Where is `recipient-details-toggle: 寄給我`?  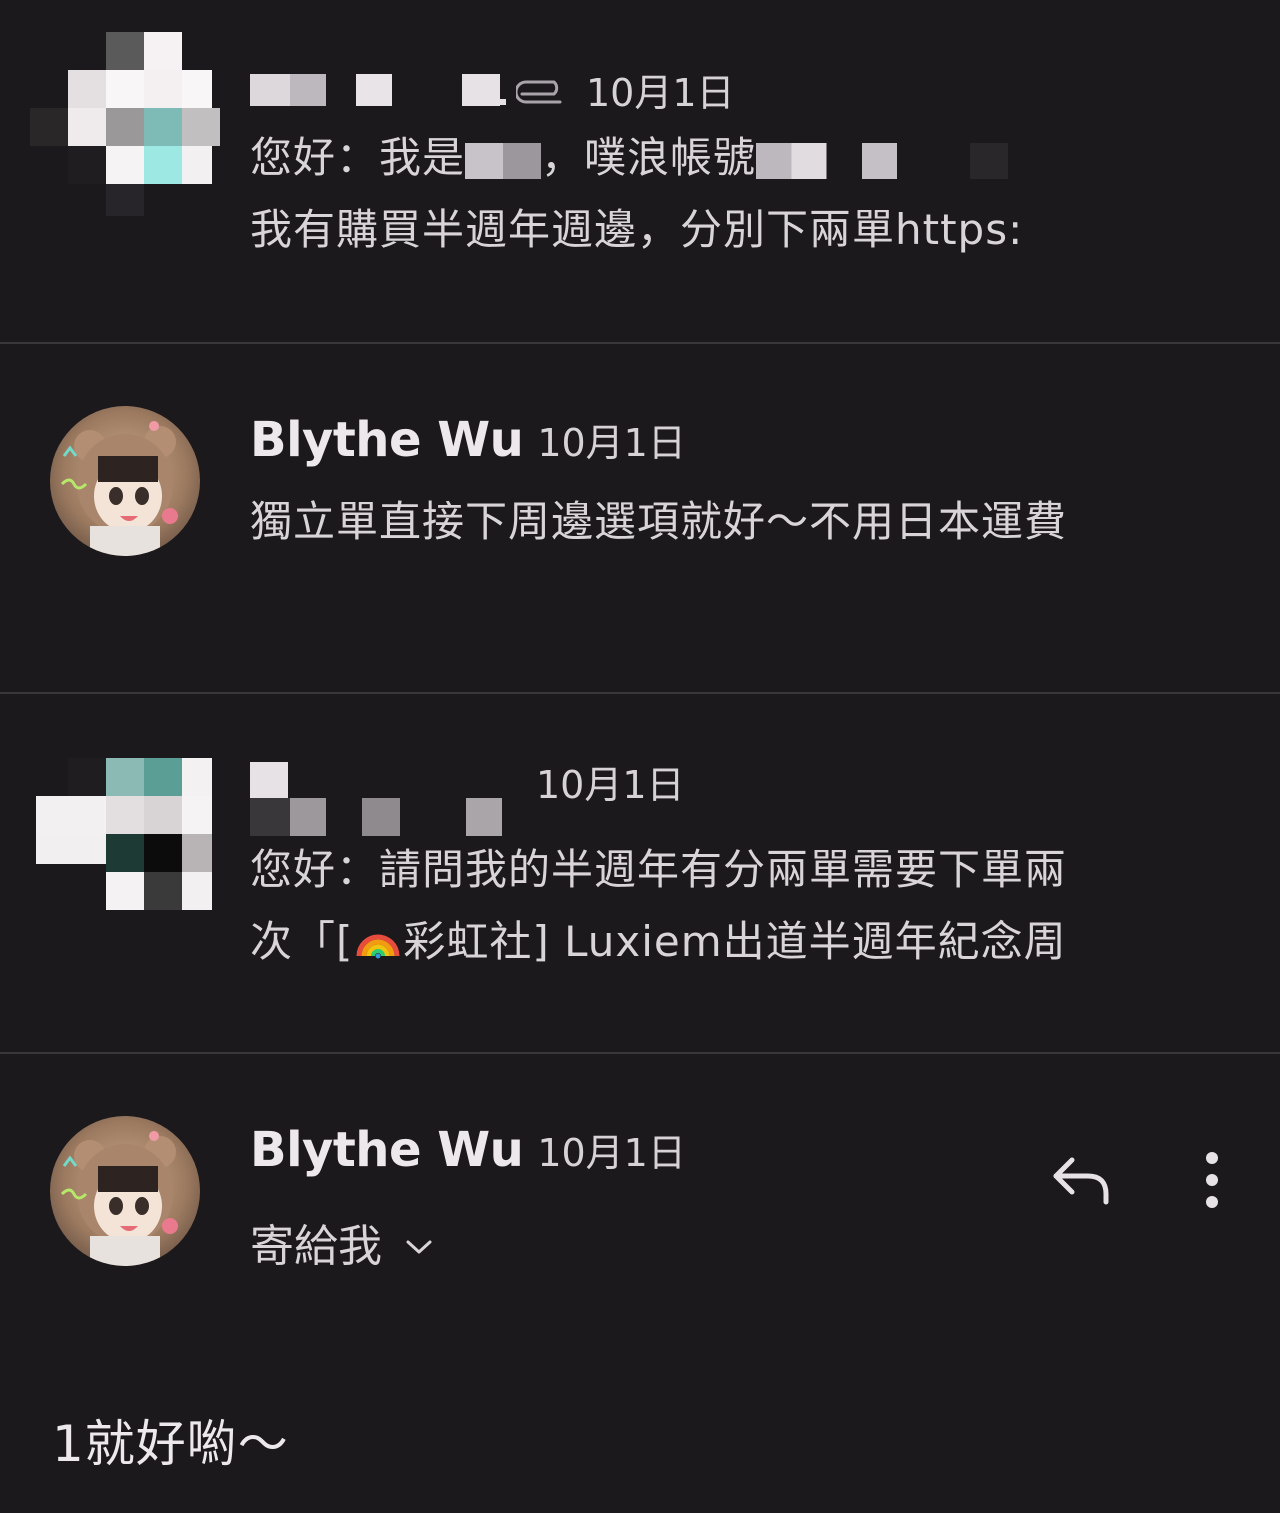 recipient-details-toggle: 寄給我 is located at coordinates (342, 1242).